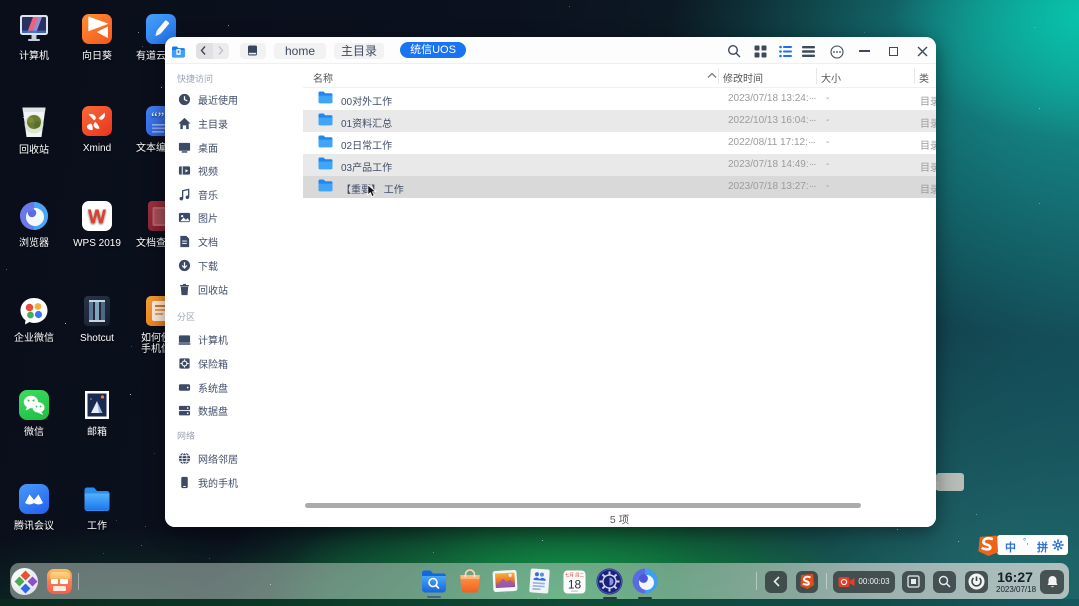 This screenshot has height=606, width=1079. What do you see at coordinates (575, 584) in the screenshot?
I see `svg-text: 18` at bounding box center [575, 584].